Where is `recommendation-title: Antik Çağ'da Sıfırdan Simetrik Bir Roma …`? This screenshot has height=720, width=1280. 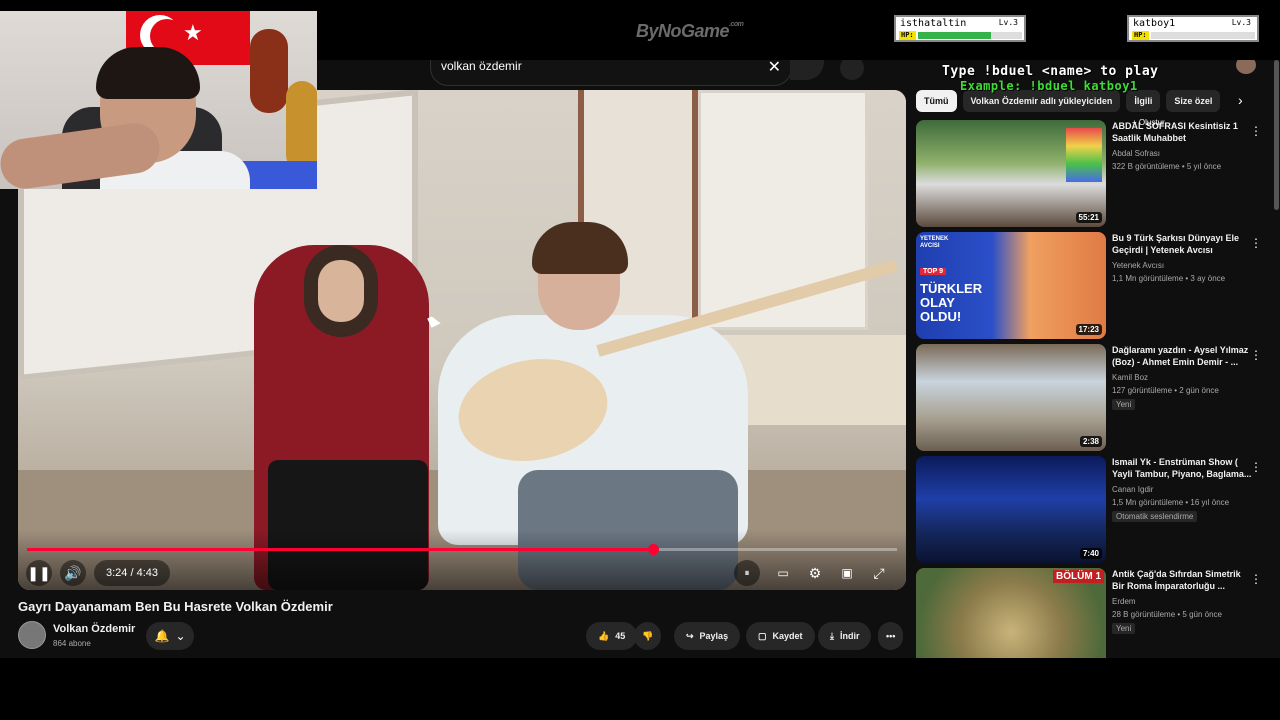 recommendation-title: Antik Çağ'da Sıfırdan Simetrik Bir Roma … is located at coordinates (1176, 580).